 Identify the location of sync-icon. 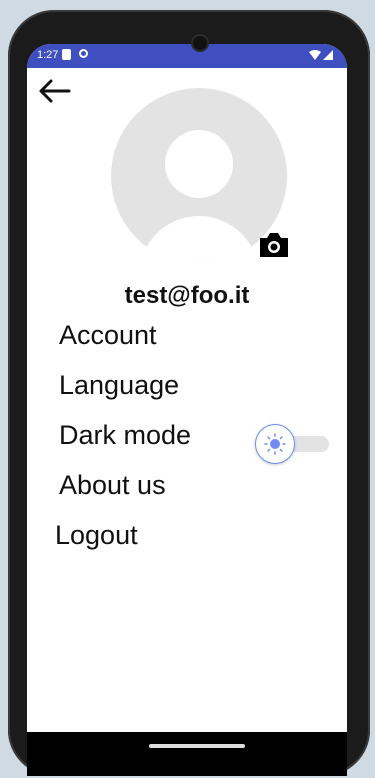
(83, 53).